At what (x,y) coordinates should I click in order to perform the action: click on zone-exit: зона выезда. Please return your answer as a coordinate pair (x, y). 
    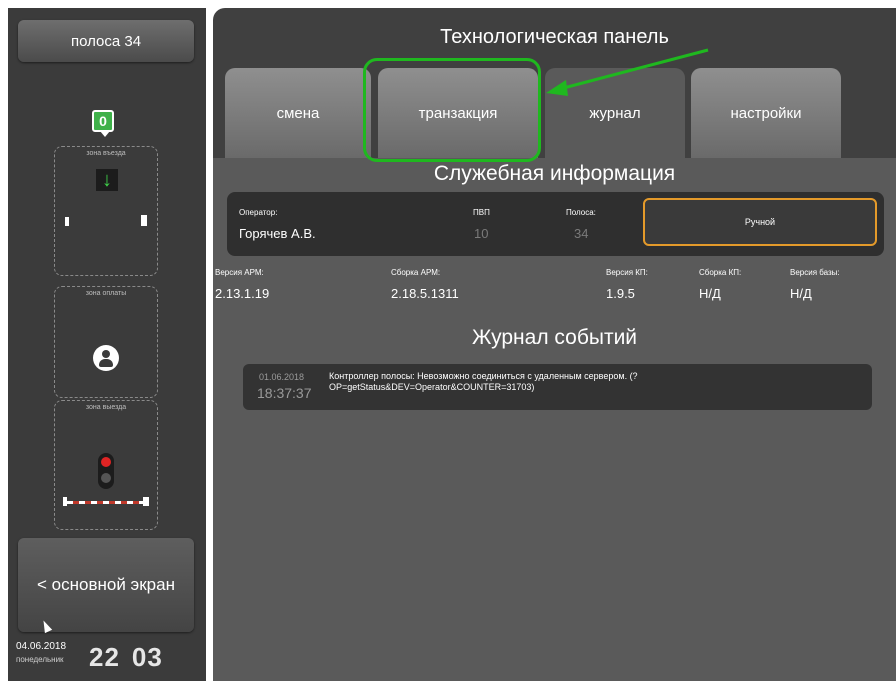
    Looking at the image, I should click on (106, 465).